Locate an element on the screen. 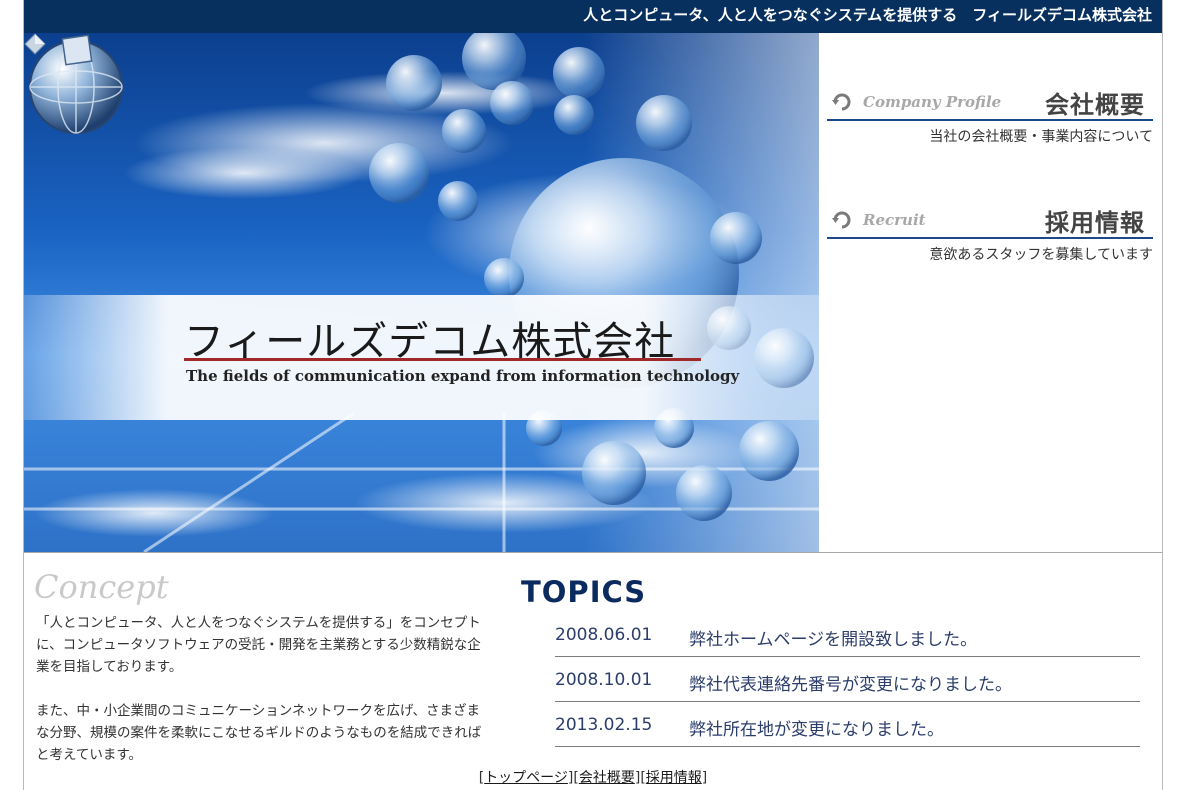 Image resolution: width=1180 pixels, height=790 pixels. nav-recruit: Recruit 採用情報 意欲あるスタッフを募集しています is located at coordinates (990, 232).